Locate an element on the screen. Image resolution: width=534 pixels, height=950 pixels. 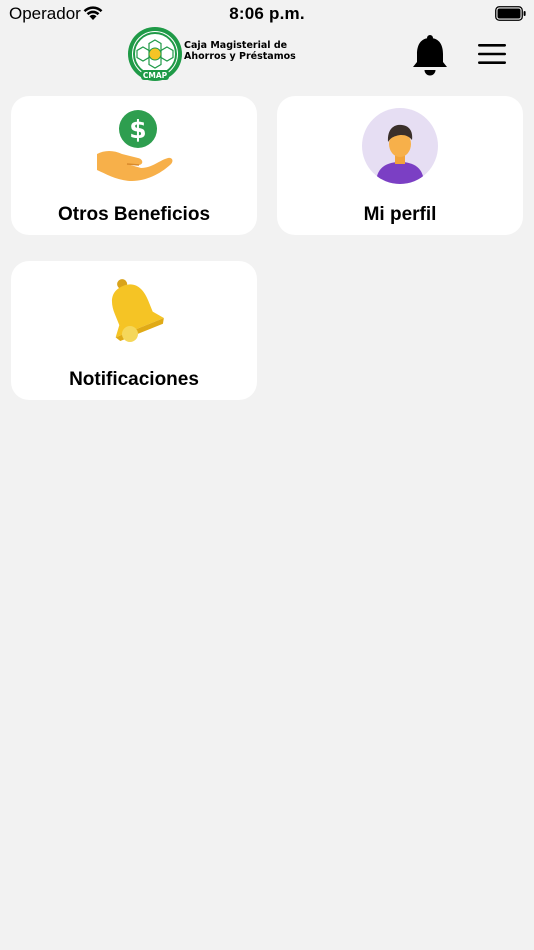
status-bar: Operador 8:06 p.m. is located at coordinates (267, 14).